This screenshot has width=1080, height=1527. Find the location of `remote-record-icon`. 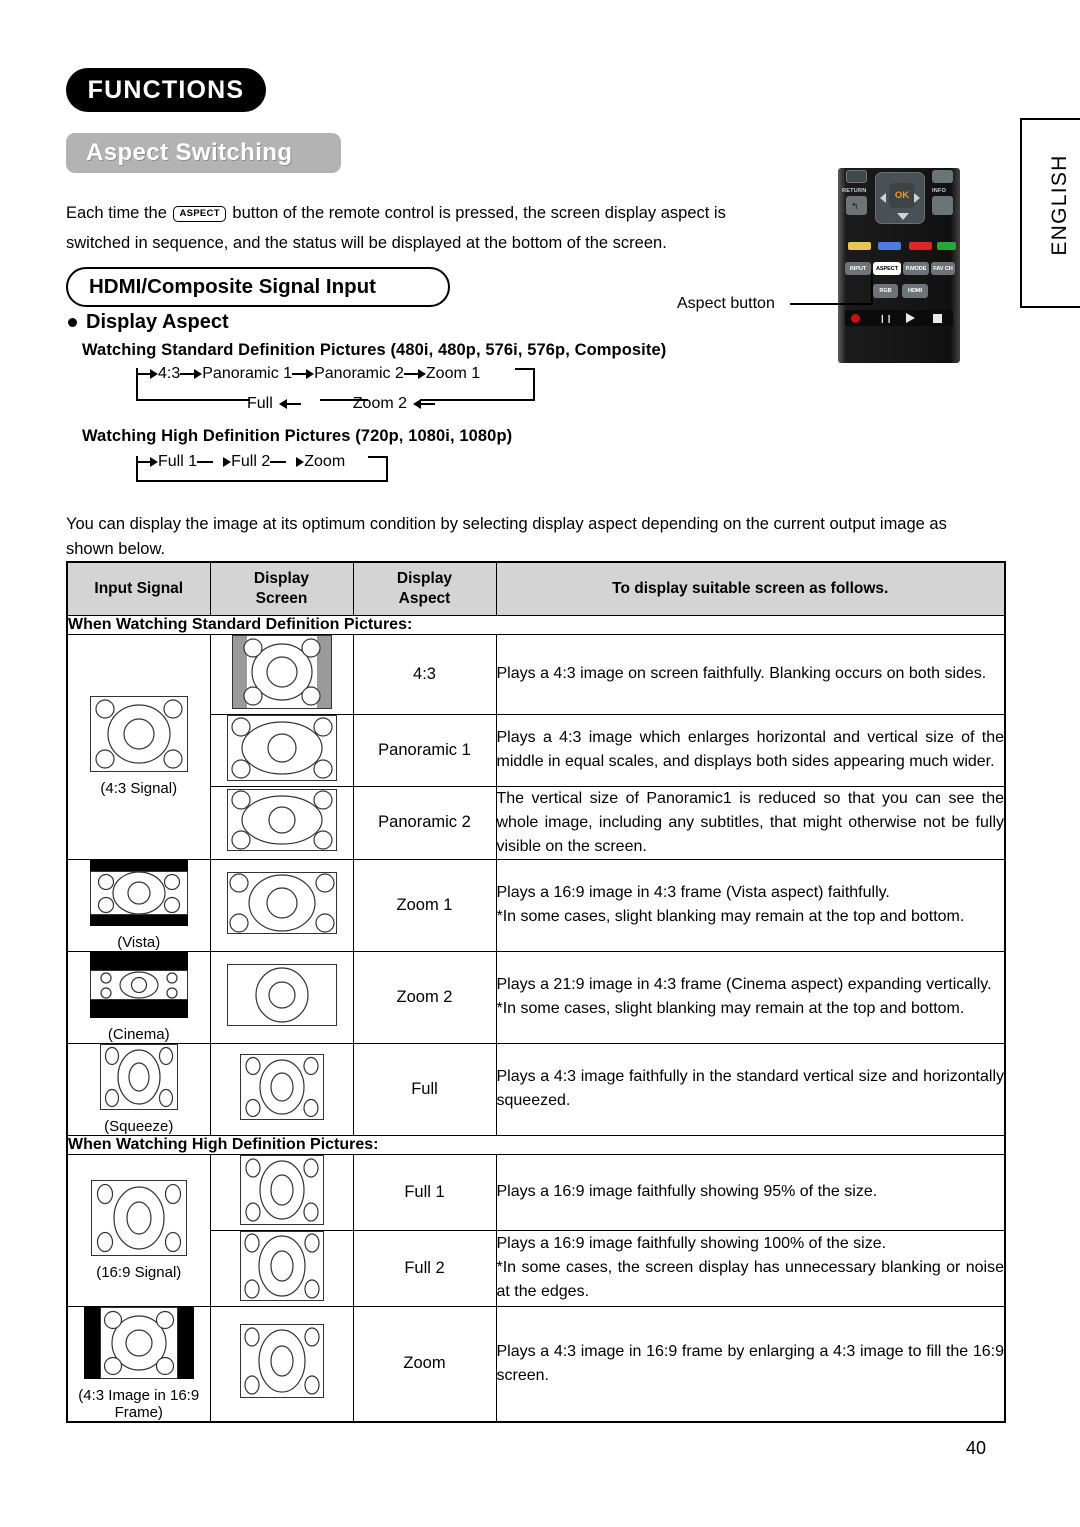

remote-record-icon is located at coordinates (855, 318).